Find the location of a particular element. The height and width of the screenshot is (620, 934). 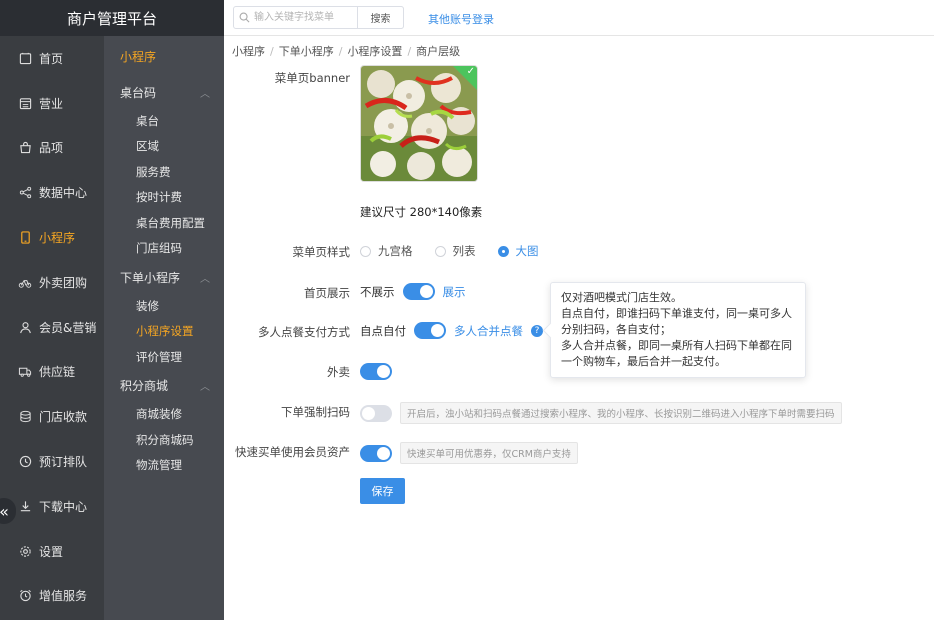

radio-large-image: 大图 is located at coordinates (518, 251).